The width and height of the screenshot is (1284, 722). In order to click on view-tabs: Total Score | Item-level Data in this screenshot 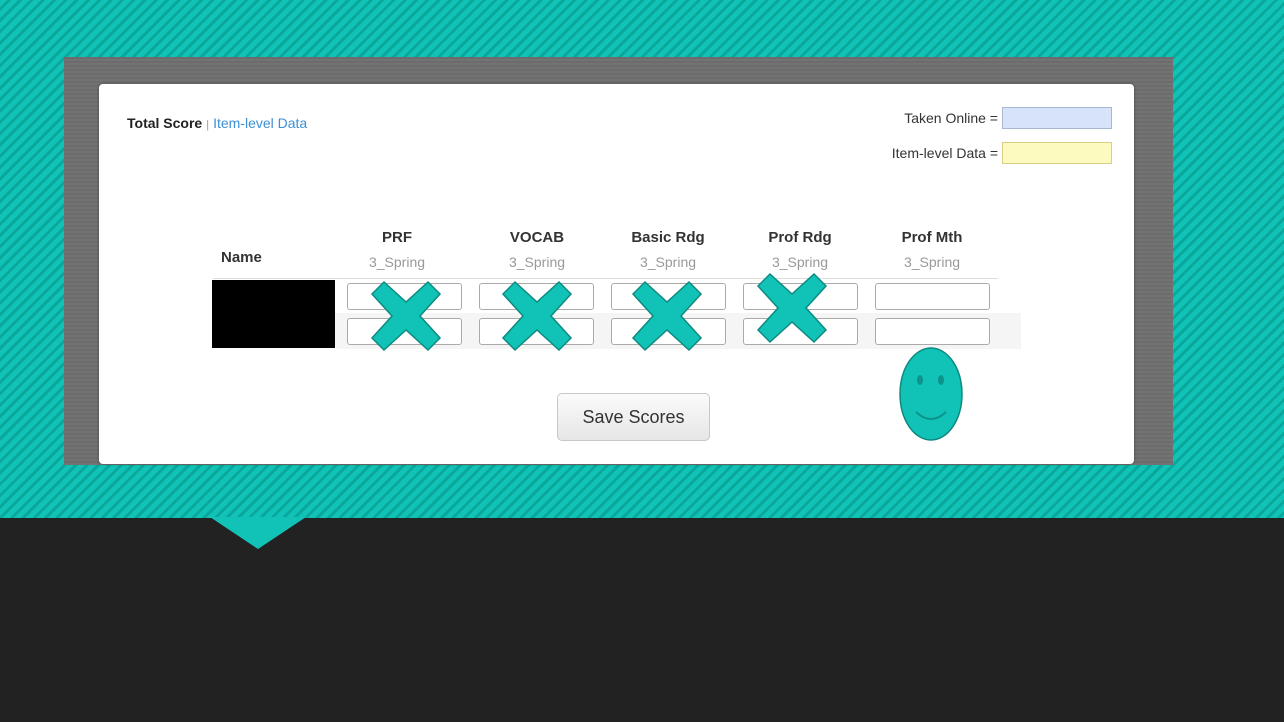, I will do `click(217, 123)`.